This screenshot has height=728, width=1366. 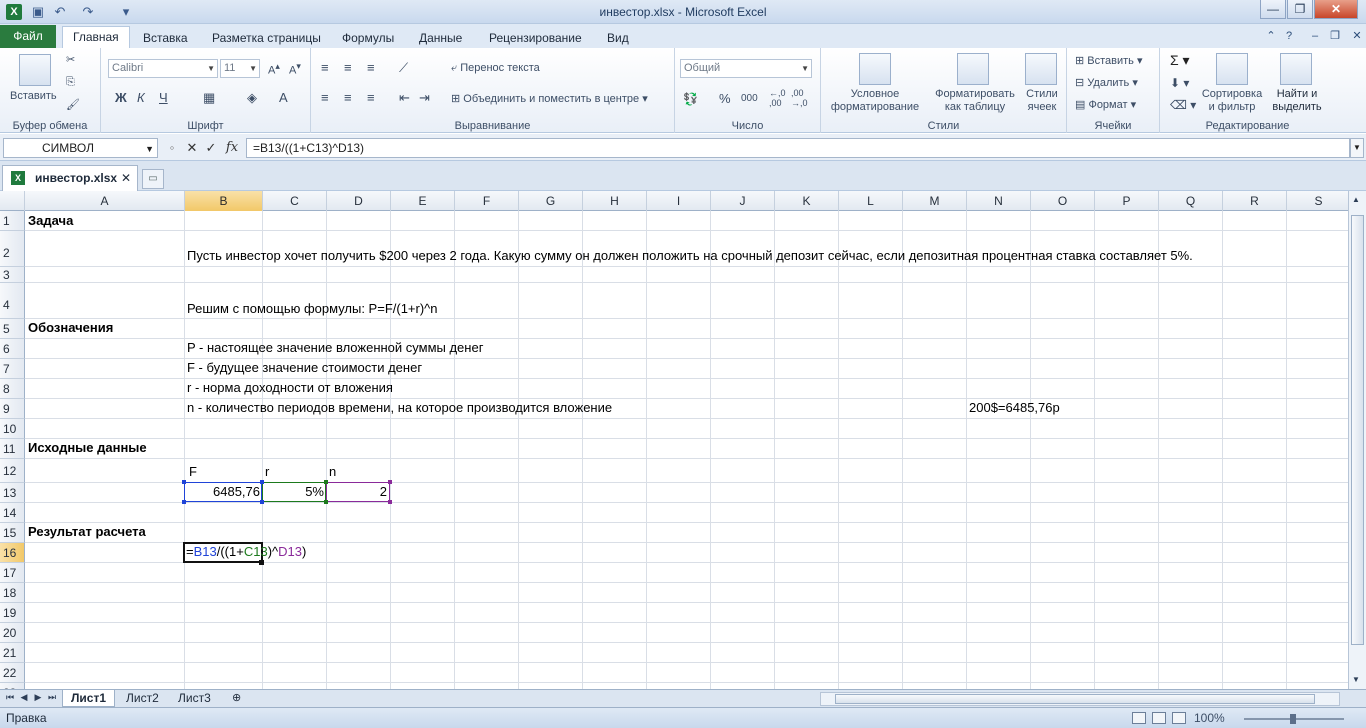 What do you see at coordinates (12, 449) in the screenshot?
I see `row-header-11: 11` at bounding box center [12, 449].